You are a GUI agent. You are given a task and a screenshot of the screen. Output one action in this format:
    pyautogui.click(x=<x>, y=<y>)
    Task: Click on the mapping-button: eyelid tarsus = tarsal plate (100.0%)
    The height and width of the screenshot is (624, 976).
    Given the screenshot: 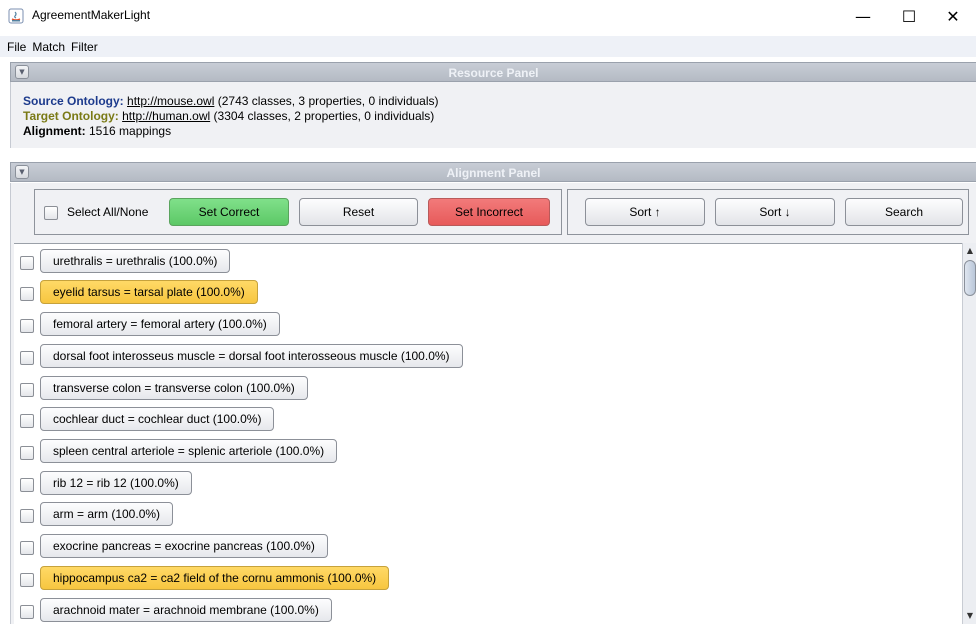 What is the action you would take?
    pyautogui.click(x=149, y=292)
    